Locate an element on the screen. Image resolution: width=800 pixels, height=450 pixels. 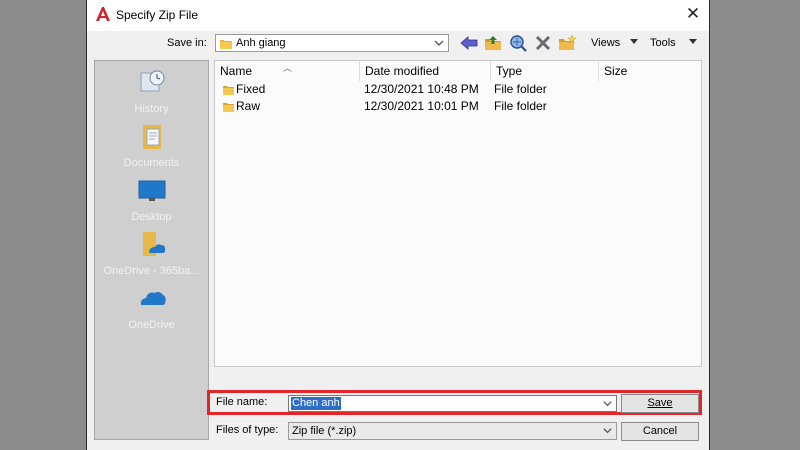
documents-icon is located at coordinates (151, 137).